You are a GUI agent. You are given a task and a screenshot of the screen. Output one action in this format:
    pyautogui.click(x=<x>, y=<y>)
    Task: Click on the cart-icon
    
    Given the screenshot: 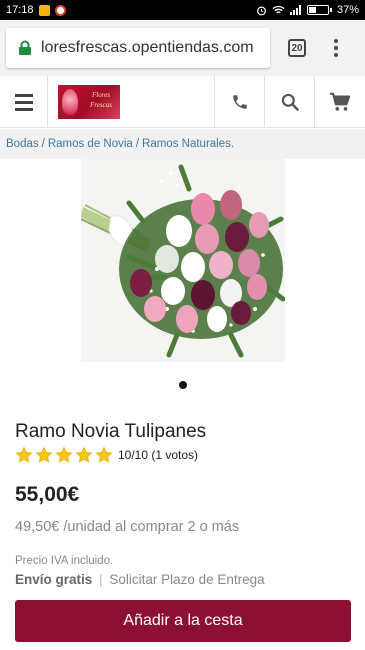 What is the action you would take?
    pyautogui.click(x=340, y=101)
    